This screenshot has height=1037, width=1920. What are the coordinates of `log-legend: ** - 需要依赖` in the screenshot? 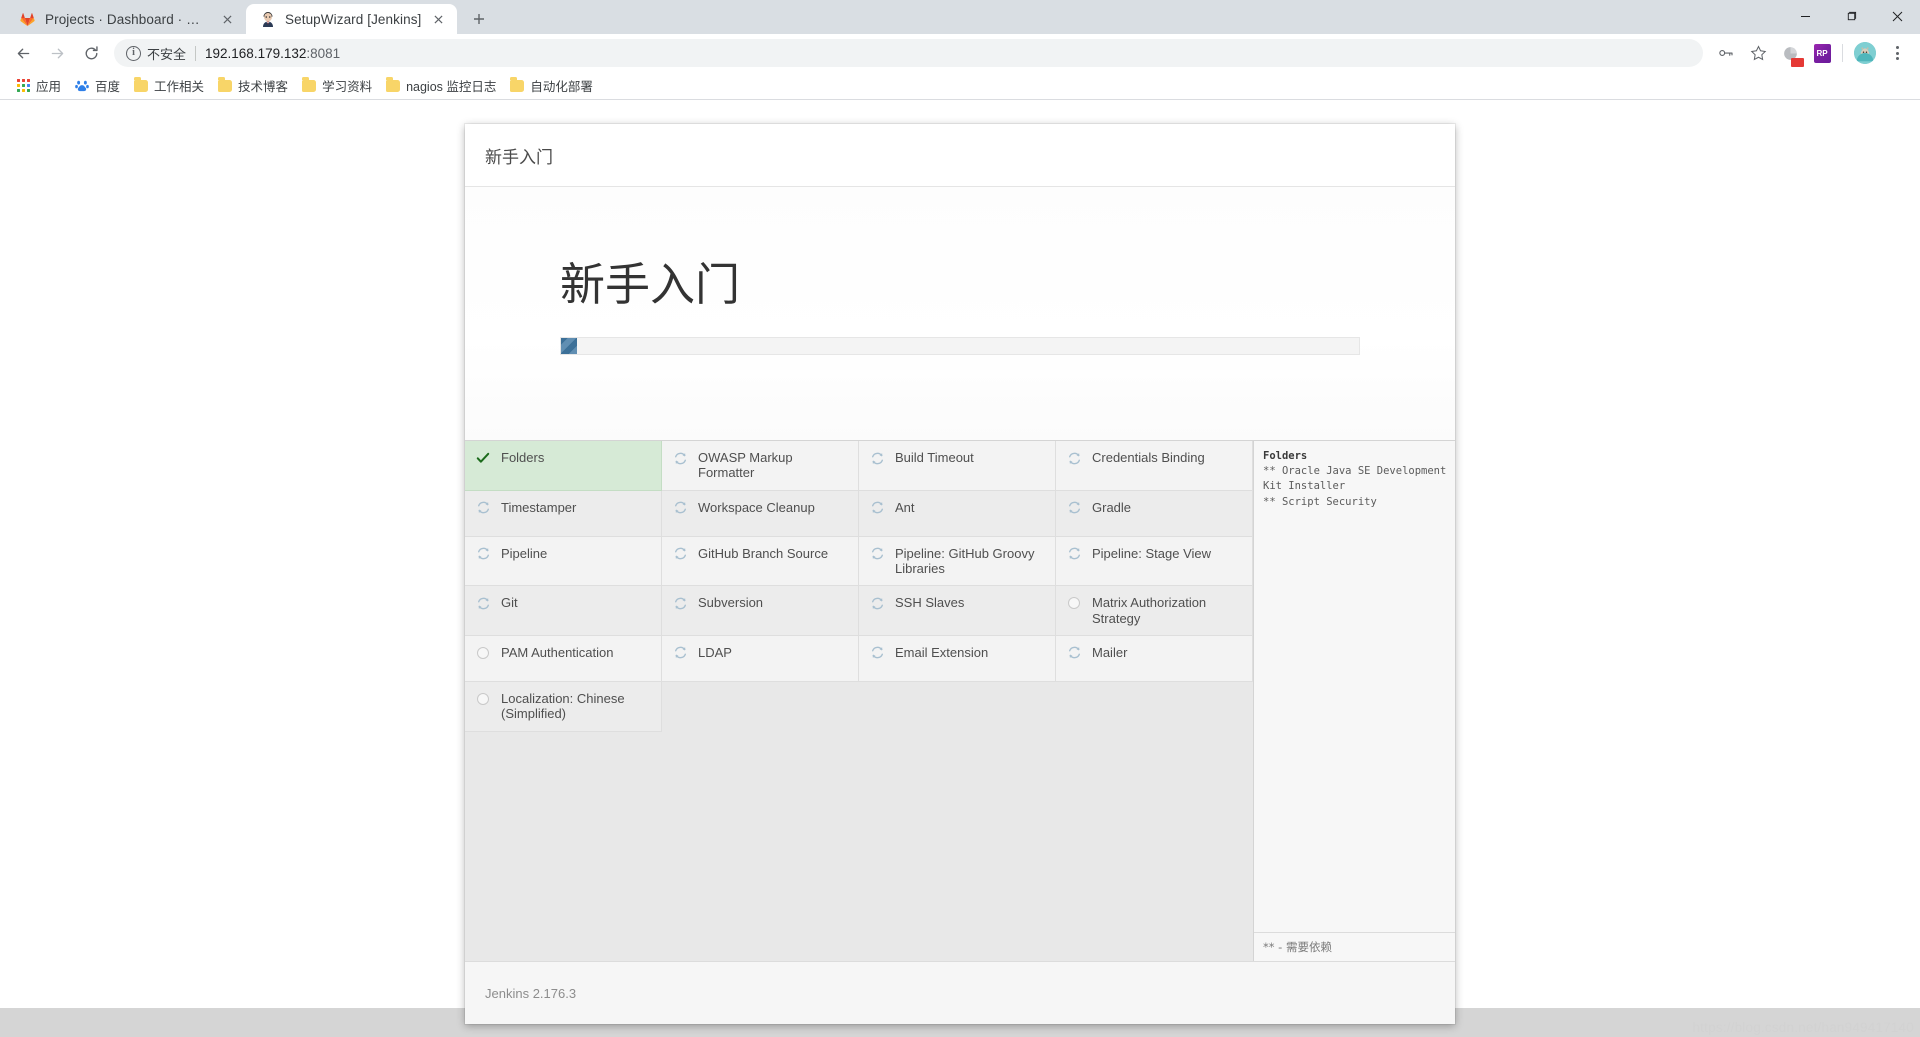 It's located at (1354, 947).